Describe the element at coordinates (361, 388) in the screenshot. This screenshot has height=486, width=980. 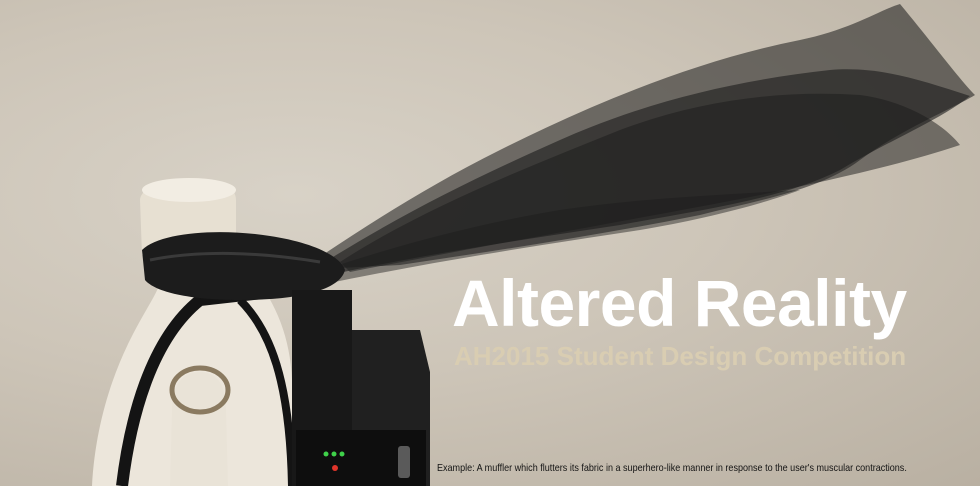
I see `control-box` at that location.